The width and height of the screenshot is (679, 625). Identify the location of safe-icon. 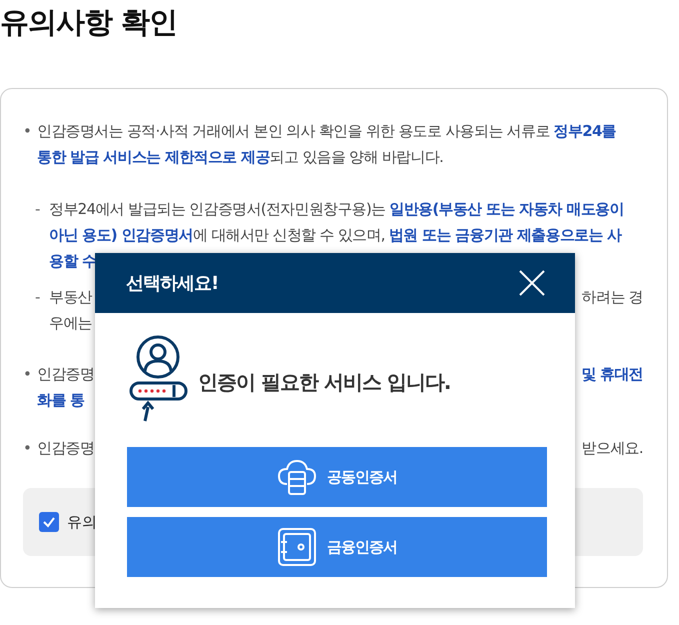
(297, 547).